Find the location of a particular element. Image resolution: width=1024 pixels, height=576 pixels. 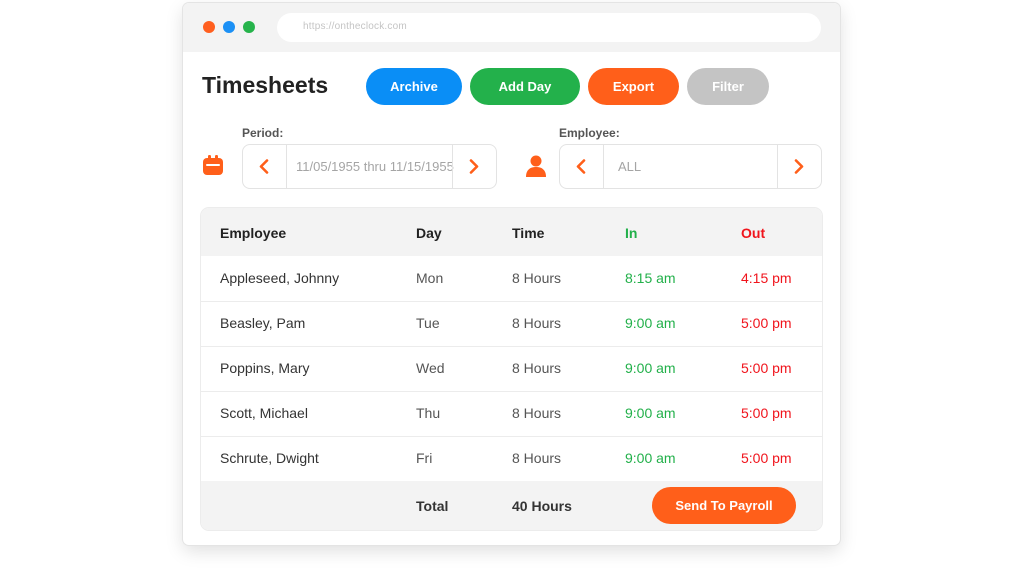

table-footer: Total 40 Hours Send To Payroll is located at coordinates (511, 505).